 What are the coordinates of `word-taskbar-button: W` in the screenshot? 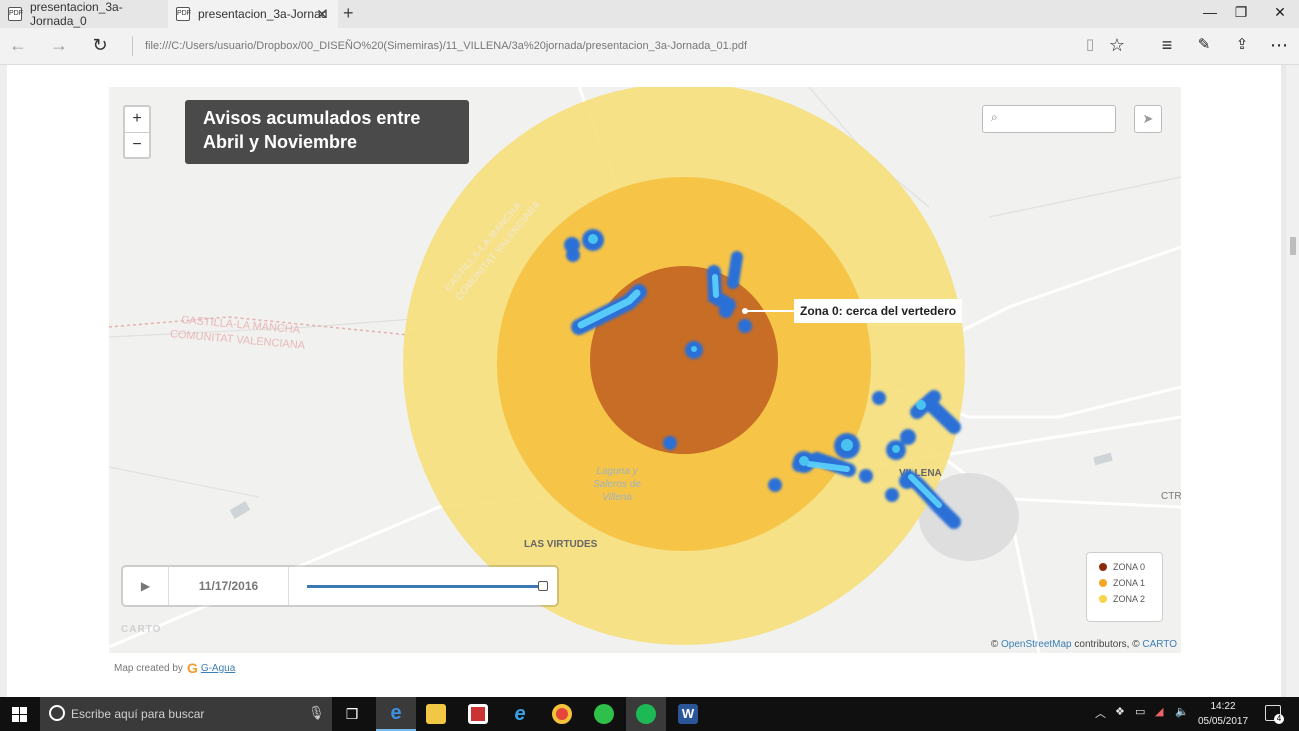 It's located at (688, 714).